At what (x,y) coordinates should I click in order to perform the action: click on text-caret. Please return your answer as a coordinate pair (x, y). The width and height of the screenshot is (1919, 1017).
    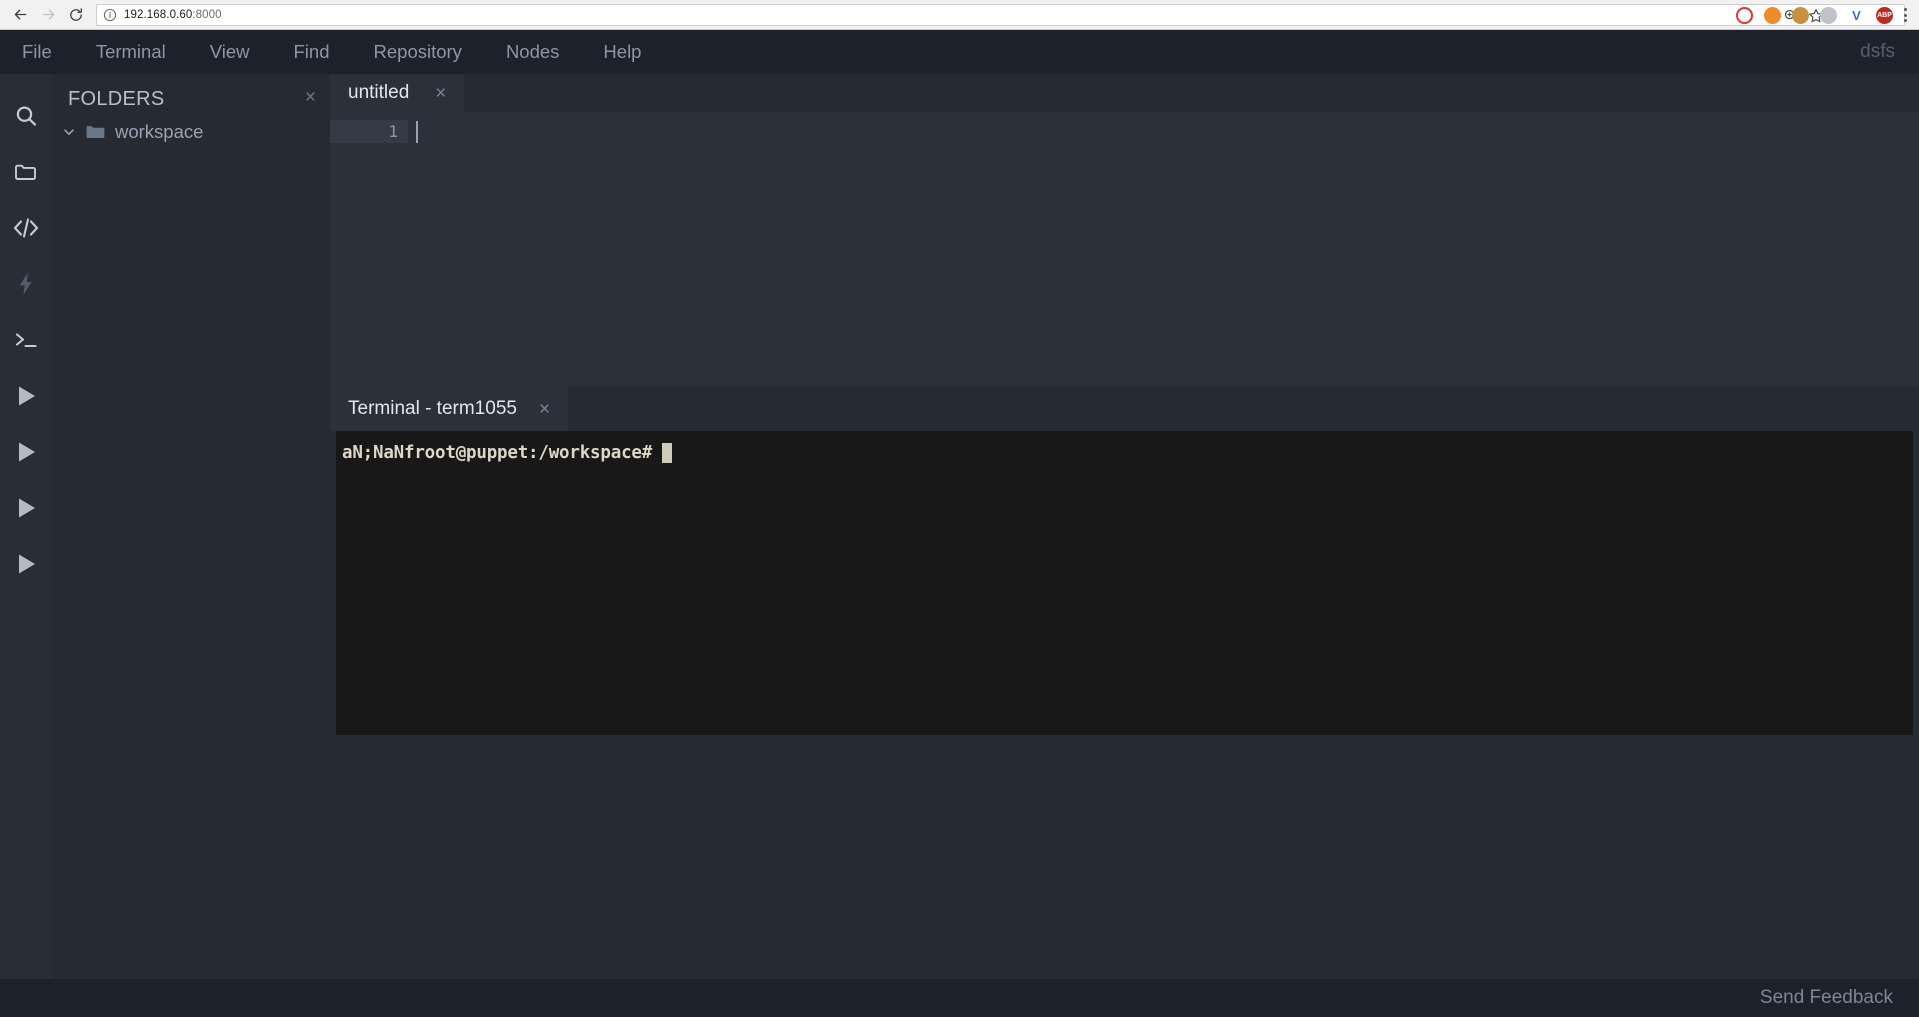
    Looking at the image, I should click on (417, 131).